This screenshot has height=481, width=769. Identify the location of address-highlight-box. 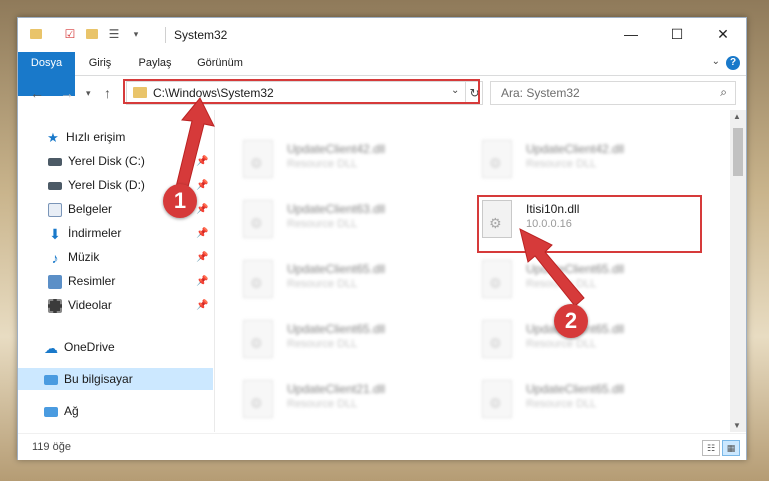
(301, 91).